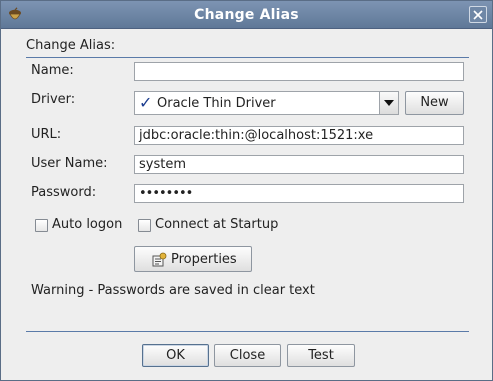 This screenshot has width=493, height=381. I want to click on test-button: Test, so click(321, 355).